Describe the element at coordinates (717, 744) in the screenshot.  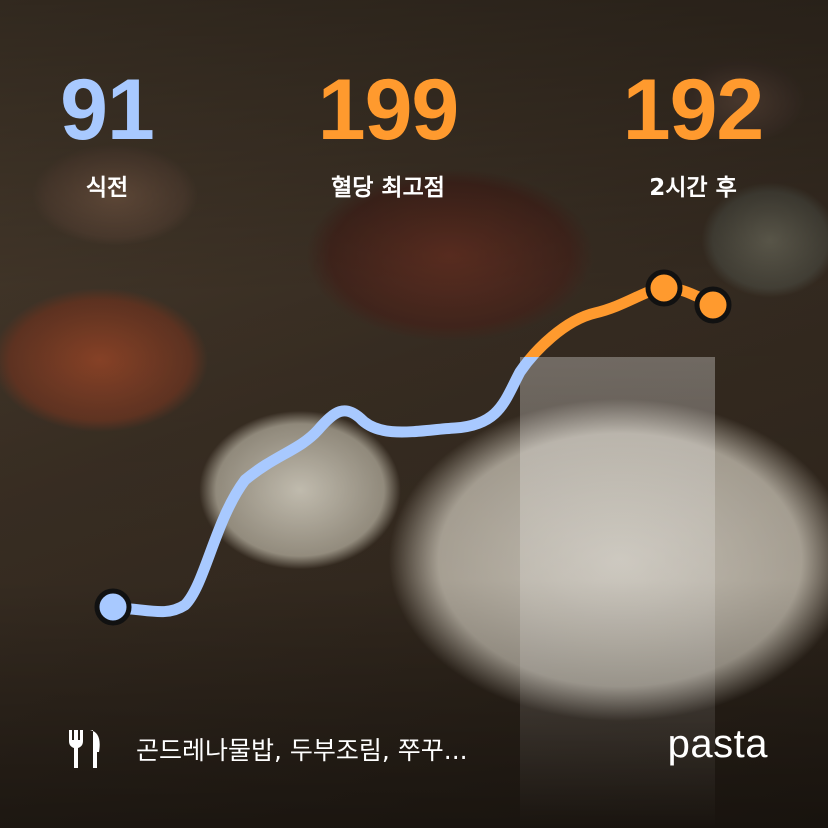
I see `brand-logo: pasta` at that location.